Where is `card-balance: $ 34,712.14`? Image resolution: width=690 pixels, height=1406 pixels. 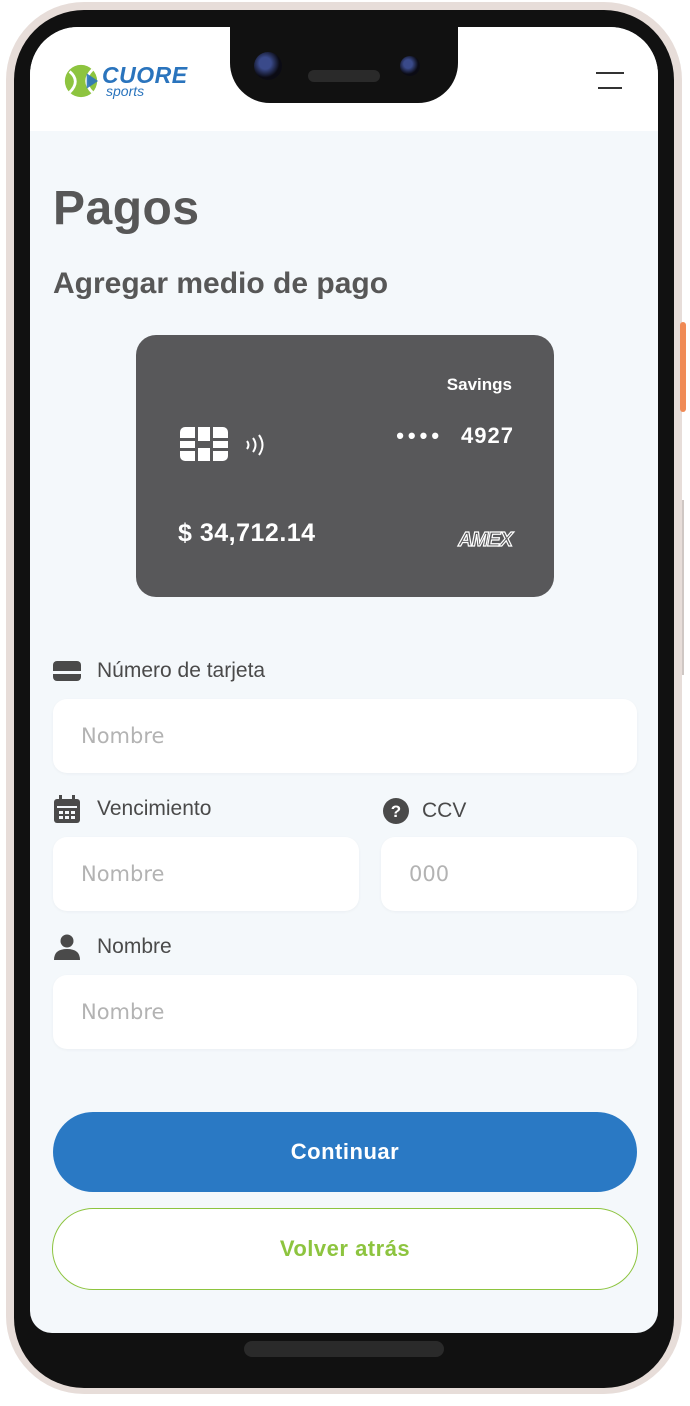 card-balance: $ 34,712.14 is located at coordinates (247, 533).